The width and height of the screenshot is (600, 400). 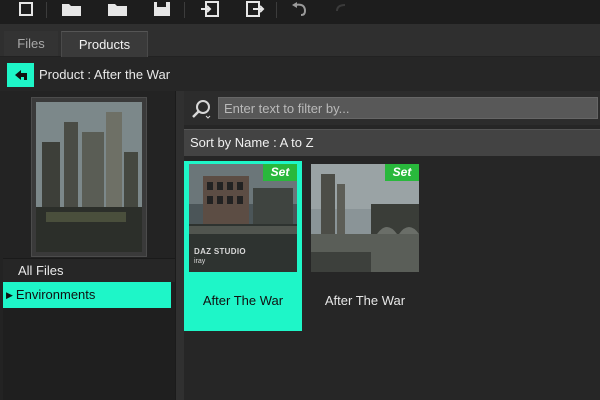 I want to click on product-card: Set DAZ STUDIO iray After The War, so click(x=243, y=246).